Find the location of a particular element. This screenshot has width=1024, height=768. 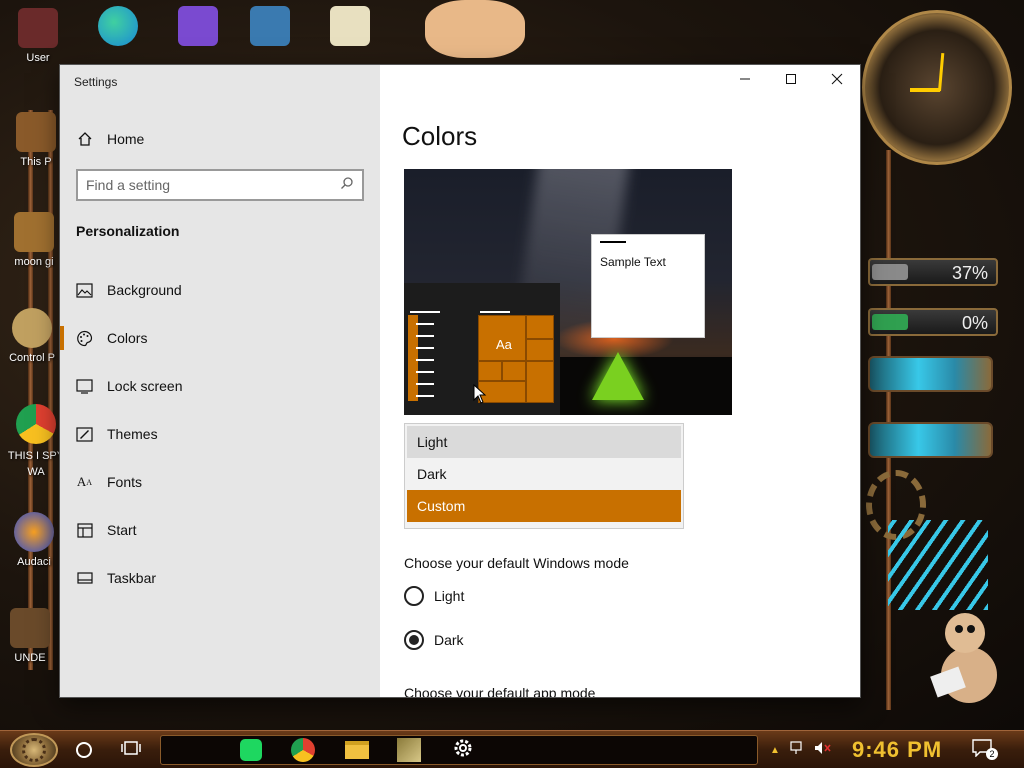

shield-icon is located at coordinates (34, 232).